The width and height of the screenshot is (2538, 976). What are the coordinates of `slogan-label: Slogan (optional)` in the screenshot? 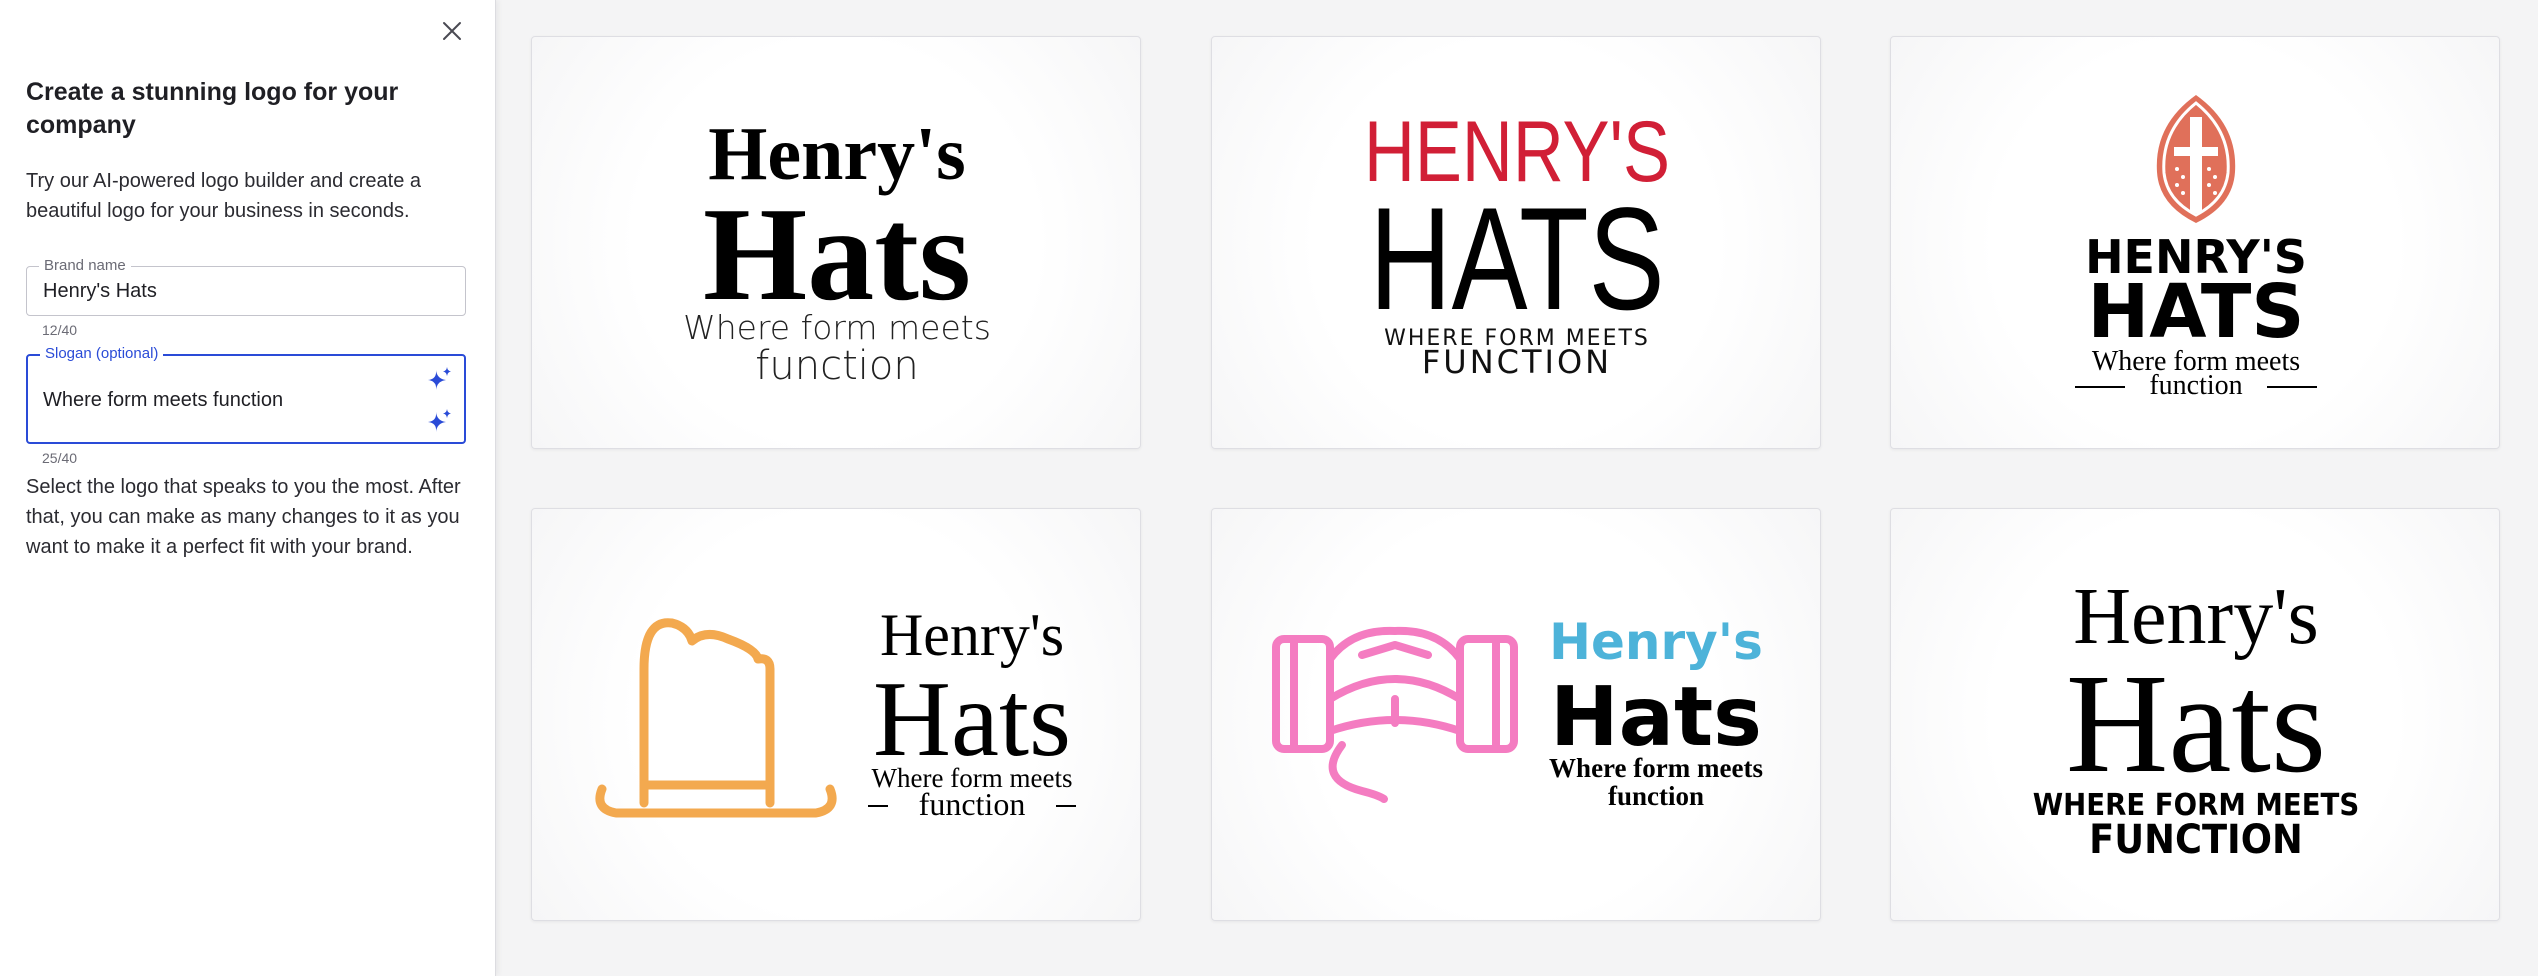 It's located at (102, 354).